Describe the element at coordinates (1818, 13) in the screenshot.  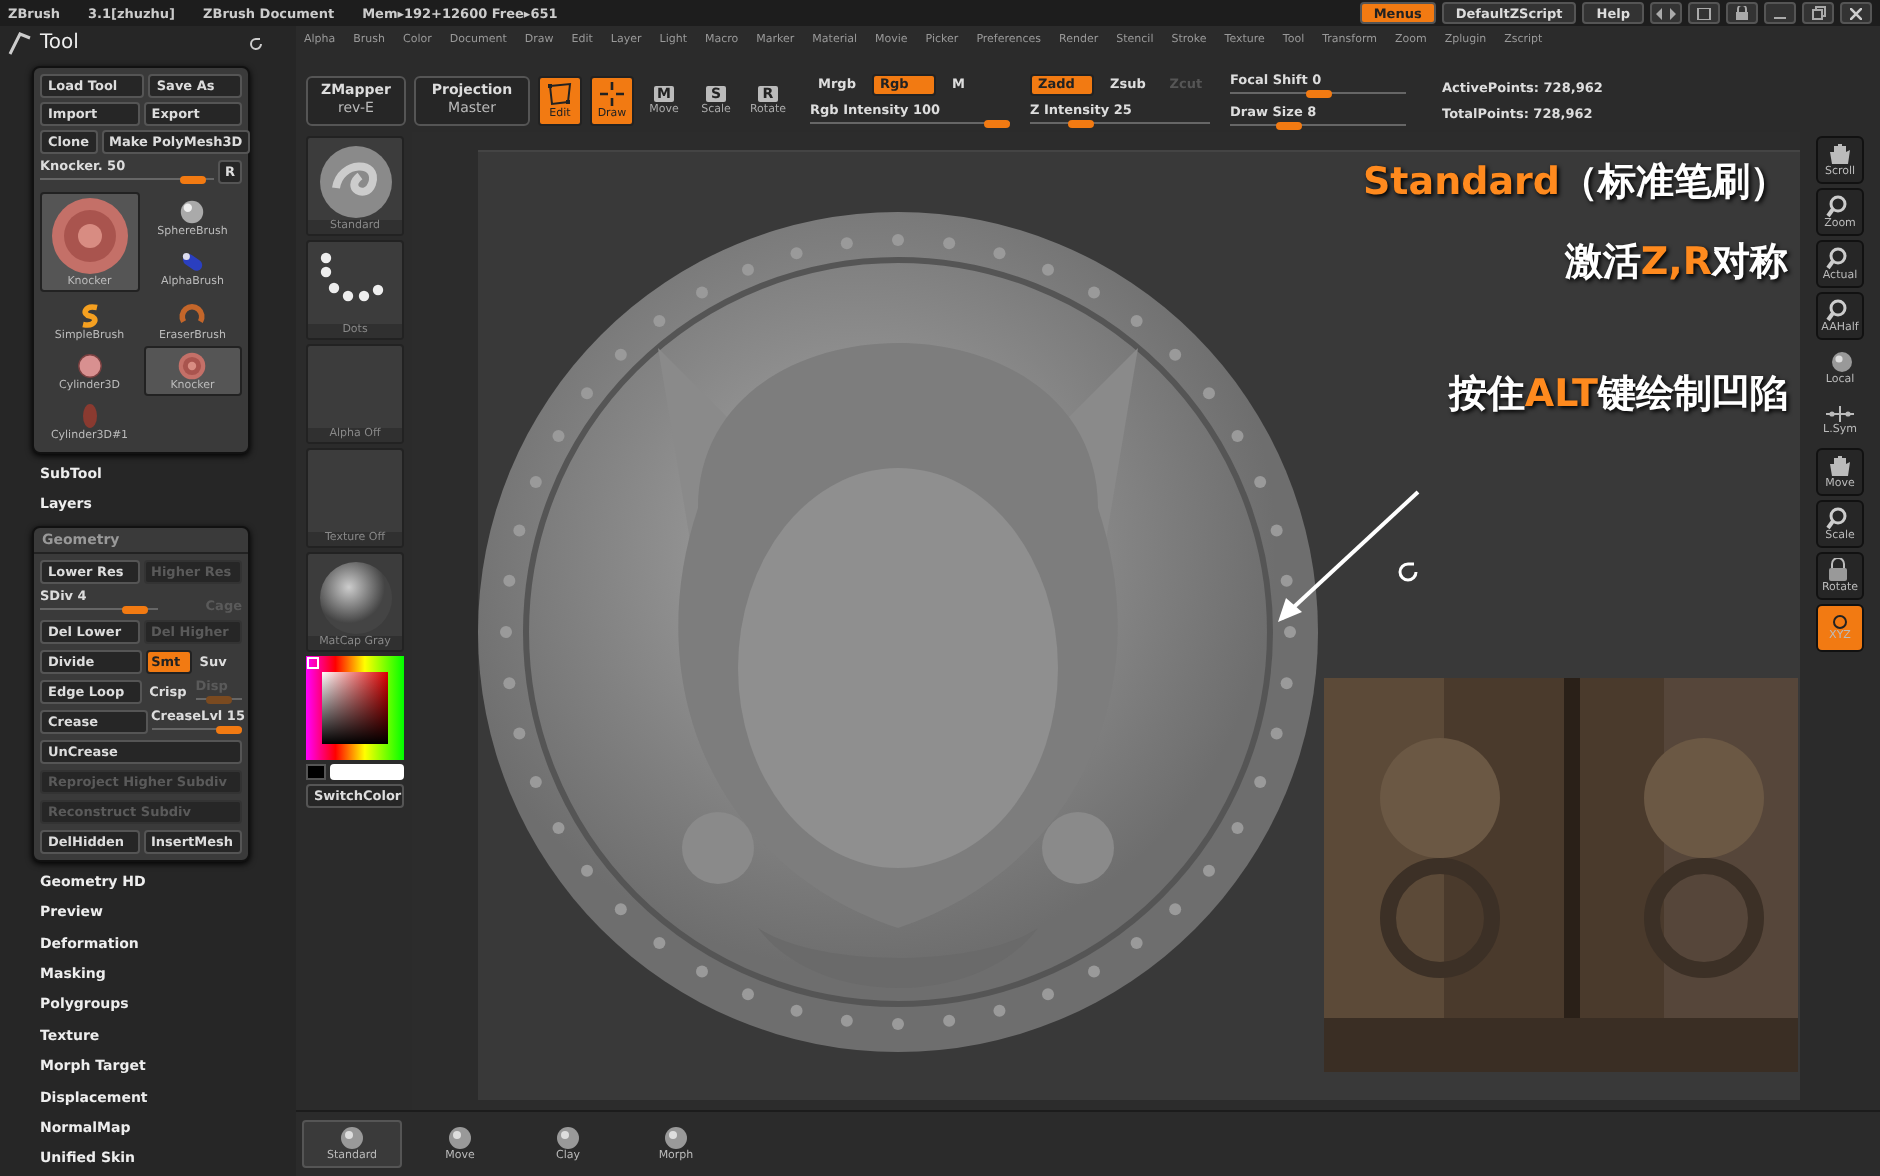
I see `restore-icon` at that location.